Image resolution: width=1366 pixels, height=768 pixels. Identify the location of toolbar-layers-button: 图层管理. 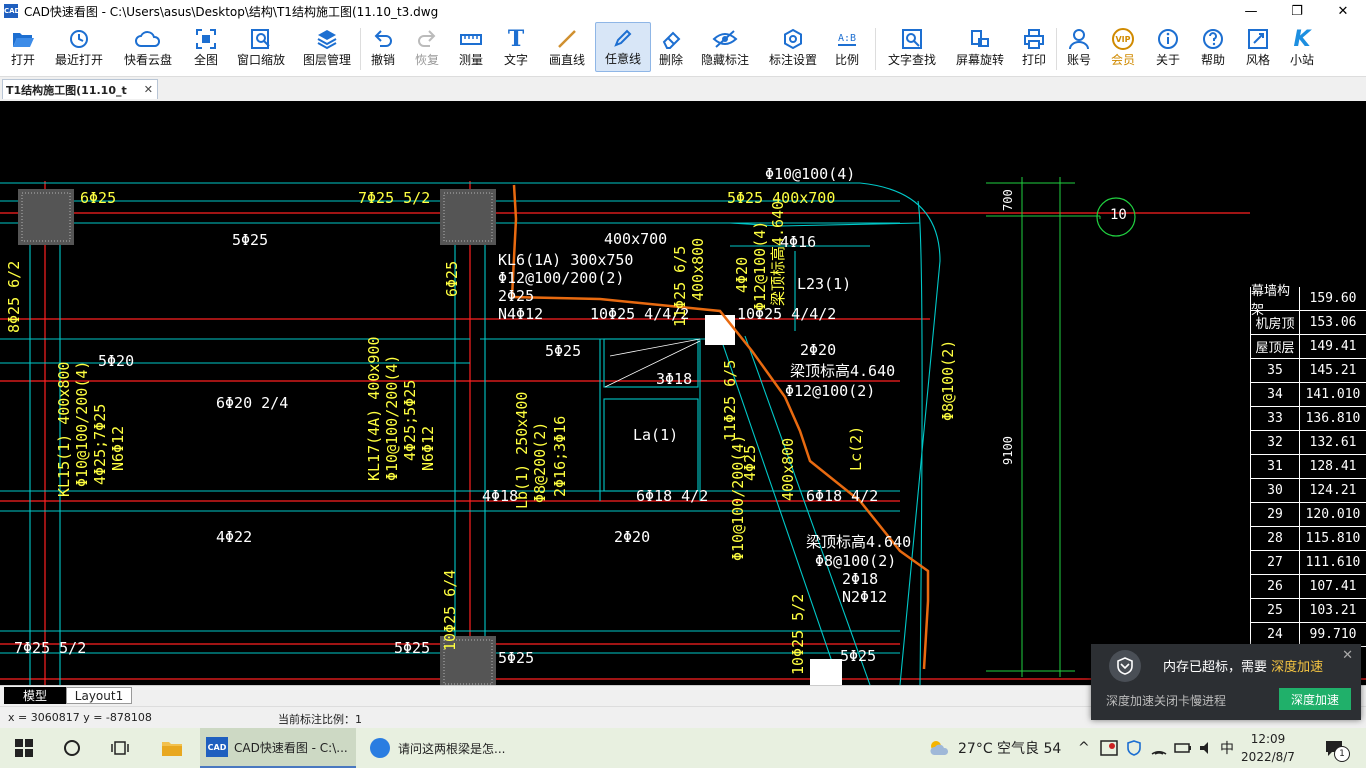
(327, 47).